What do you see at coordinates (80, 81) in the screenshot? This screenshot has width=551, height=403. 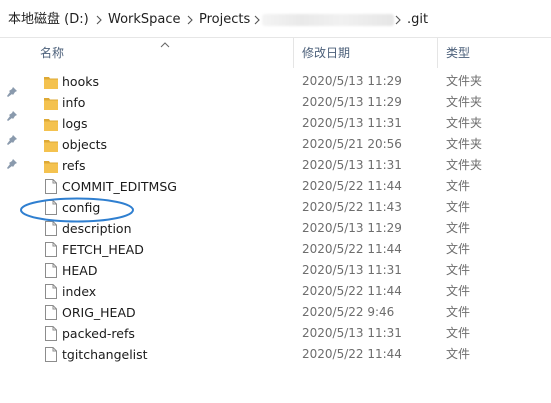 I see `file-name: hooks` at bounding box center [80, 81].